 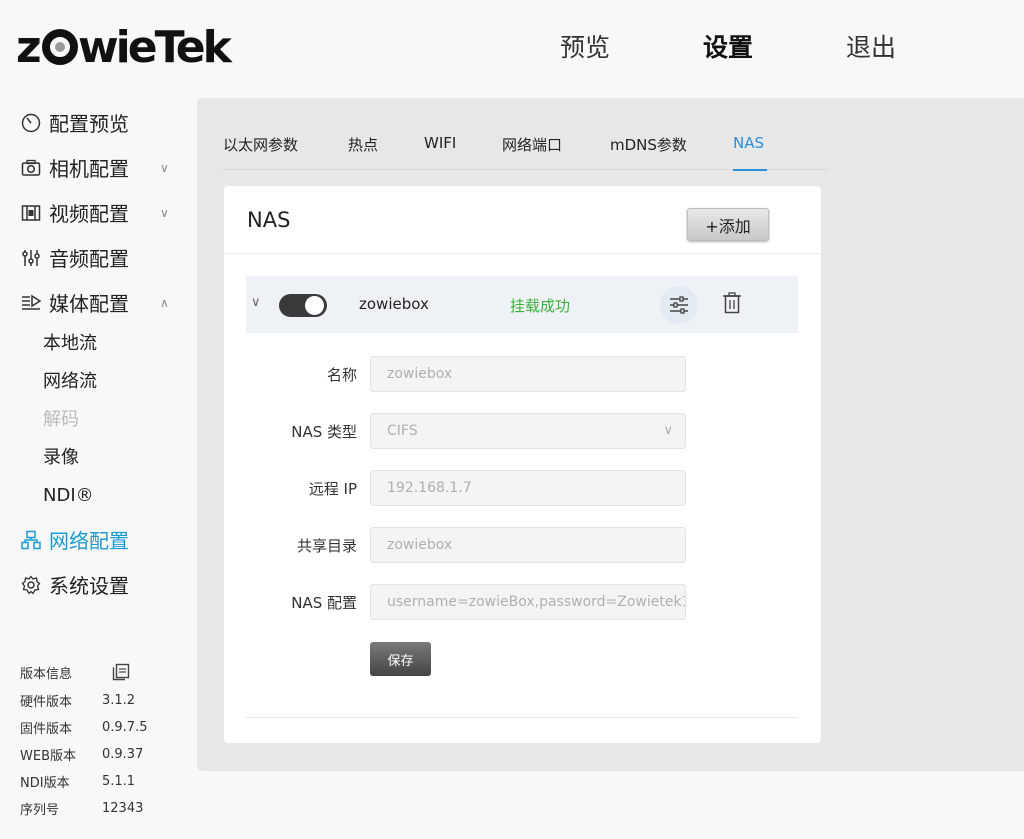 What do you see at coordinates (89, 304) in the screenshot?
I see `sidebar-item-label: 媒体配置` at bounding box center [89, 304].